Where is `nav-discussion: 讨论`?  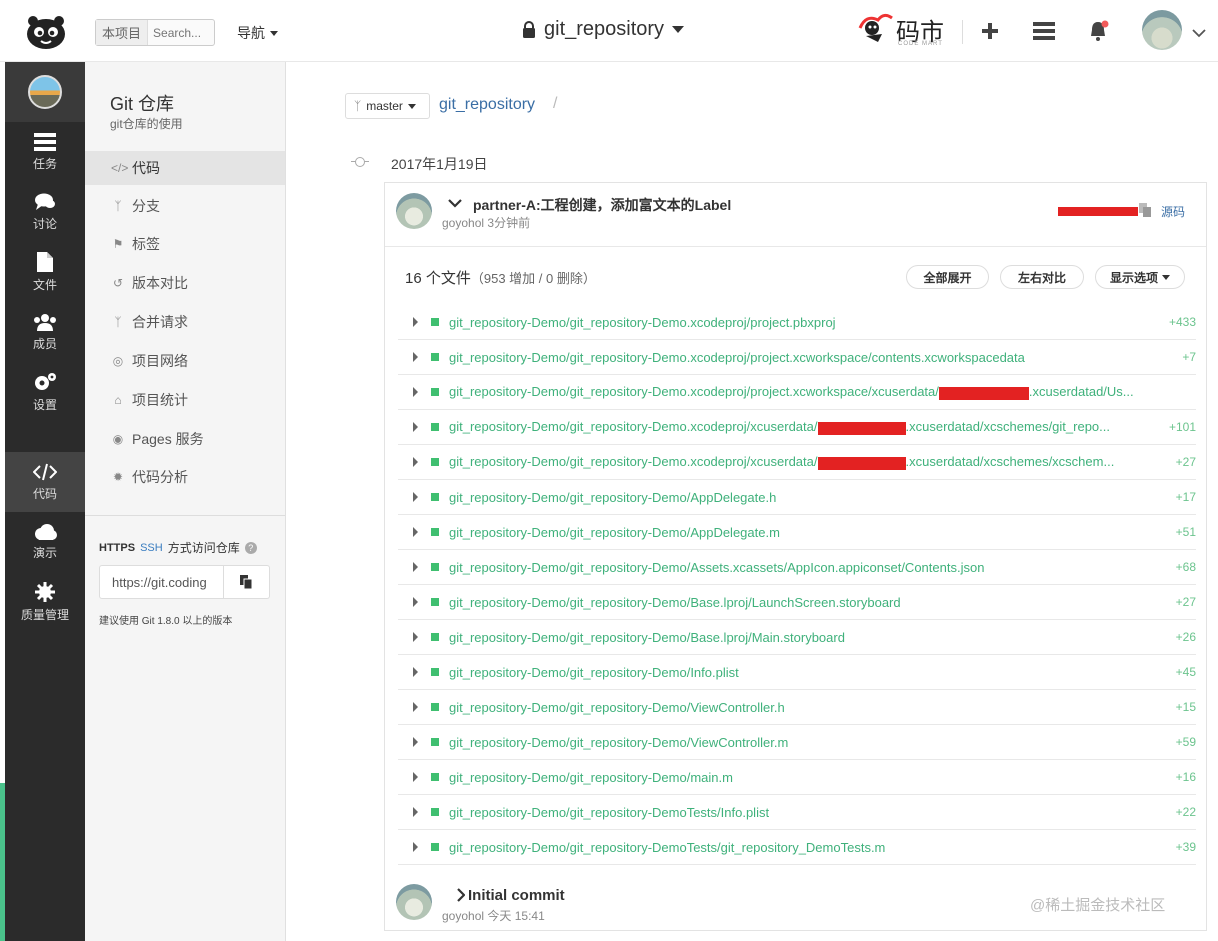
nav-discussion: 讨论 is located at coordinates (45, 212).